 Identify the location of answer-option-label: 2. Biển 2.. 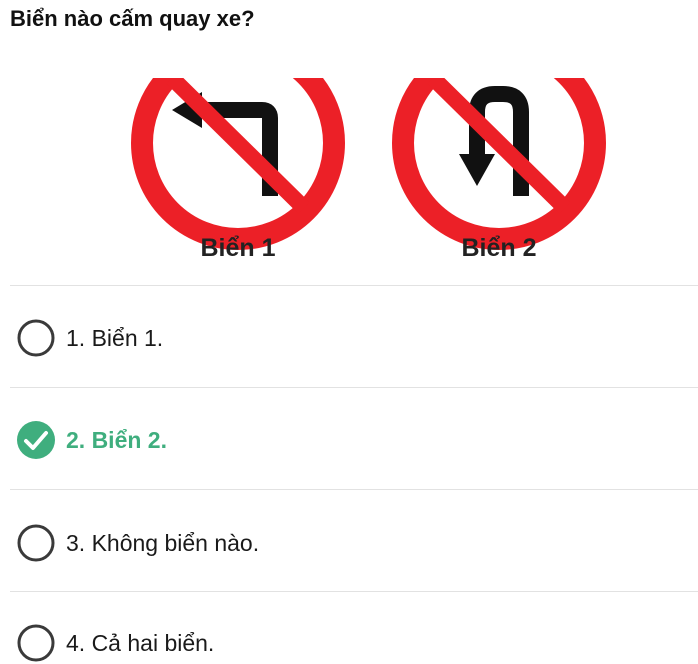
(116, 440).